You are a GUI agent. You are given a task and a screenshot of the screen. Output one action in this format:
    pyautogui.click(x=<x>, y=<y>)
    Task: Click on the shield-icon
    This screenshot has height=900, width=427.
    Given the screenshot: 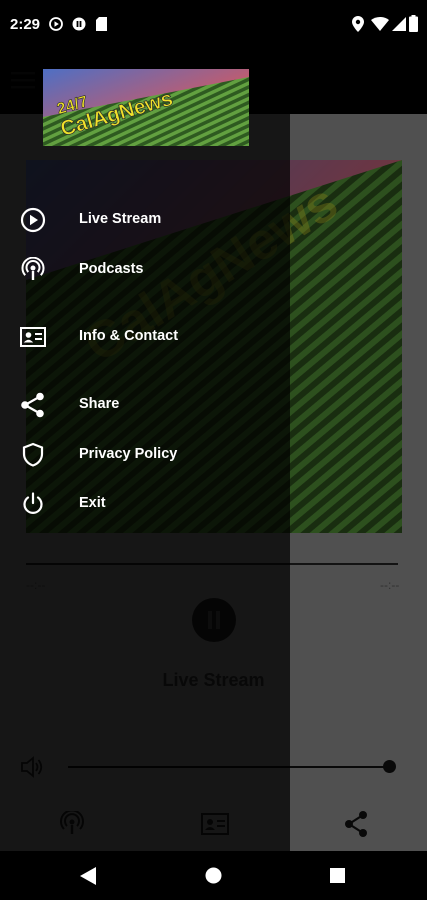 What is the action you would take?
    pyautogui.click(x=33, y=454)
    